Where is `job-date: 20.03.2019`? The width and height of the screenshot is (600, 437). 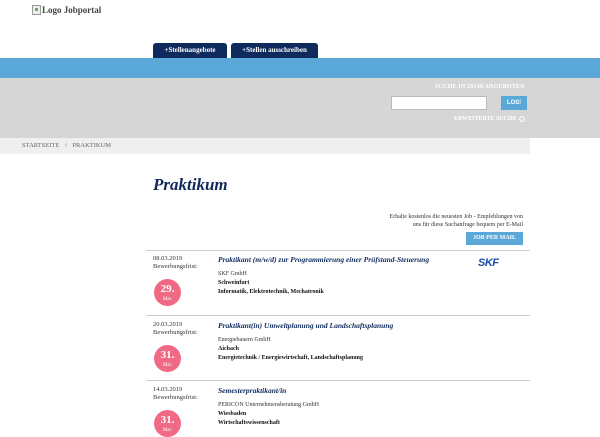 job-date: 20.03.2019 is located at coordinates (168, 324).